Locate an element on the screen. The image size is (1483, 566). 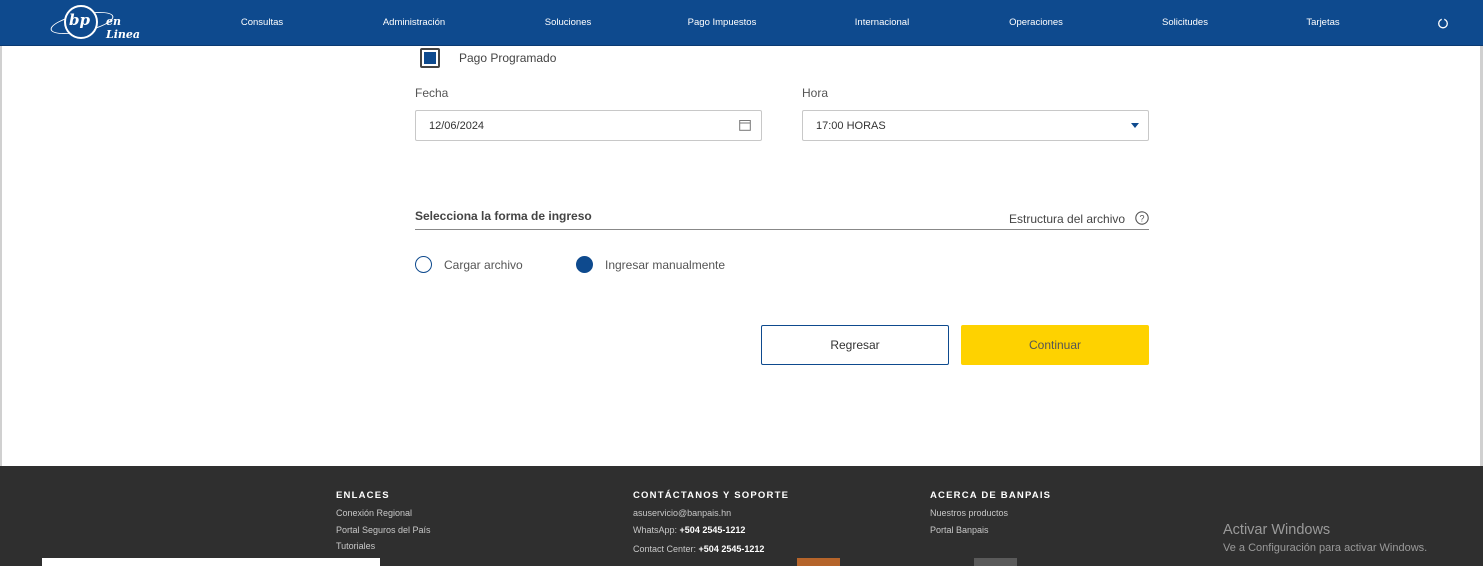
footer-contact-center: Contact Center: +504 2545-1212 is located at coordinates (698, 549).